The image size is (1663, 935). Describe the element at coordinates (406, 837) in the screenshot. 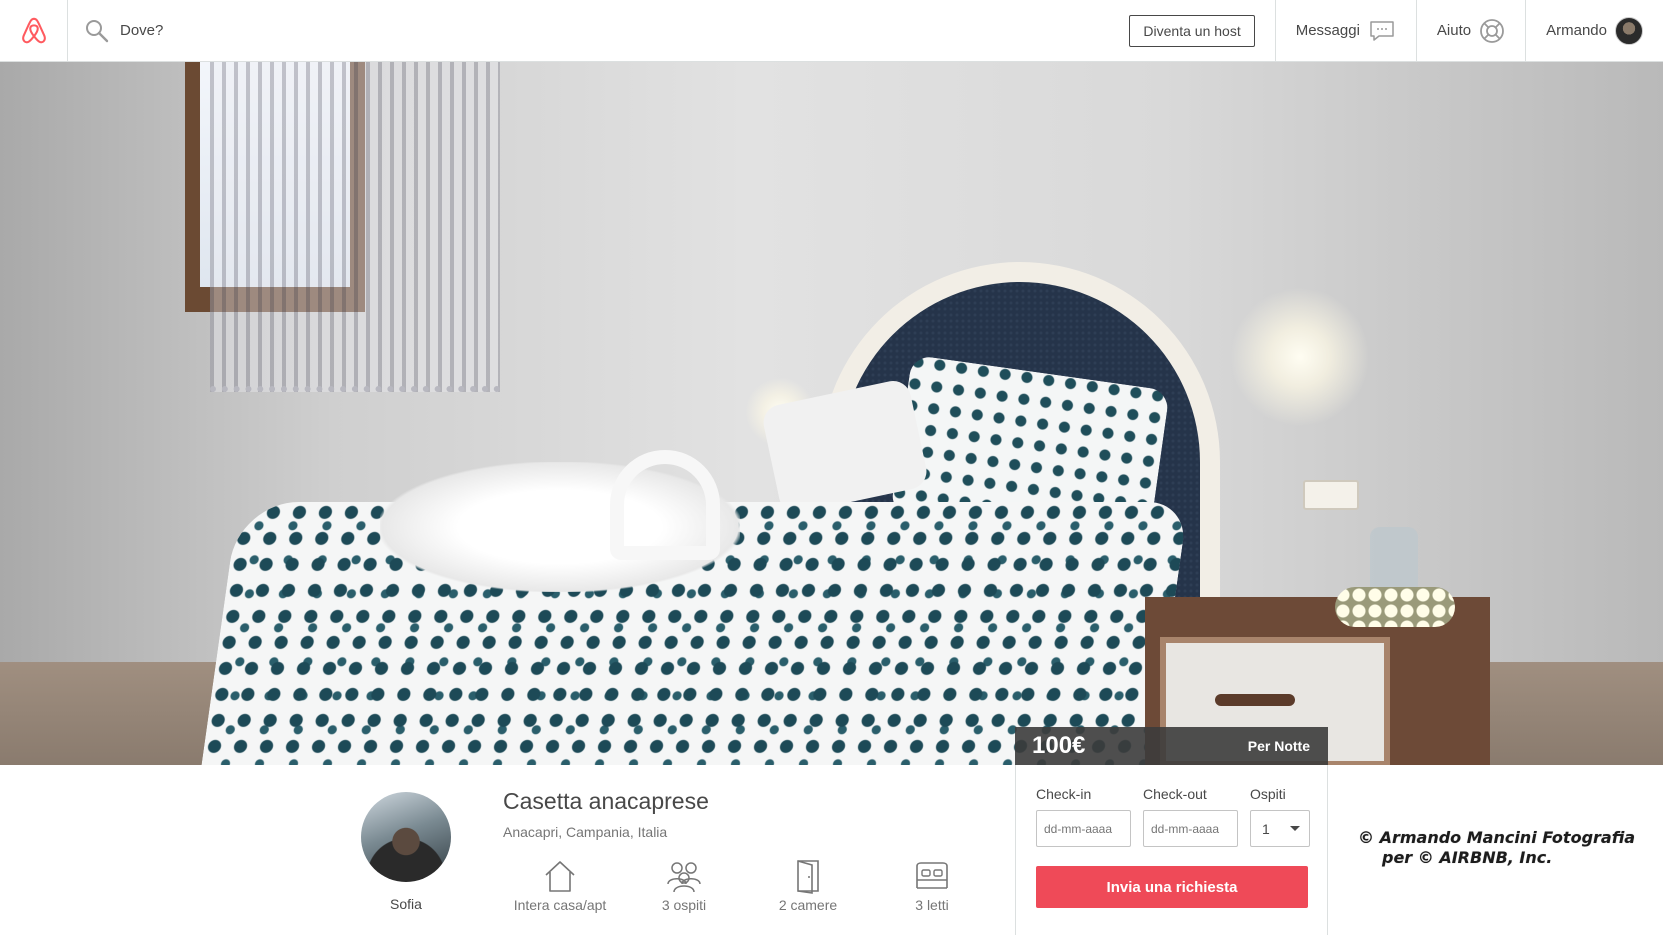

I see `host-avatar` at that location.